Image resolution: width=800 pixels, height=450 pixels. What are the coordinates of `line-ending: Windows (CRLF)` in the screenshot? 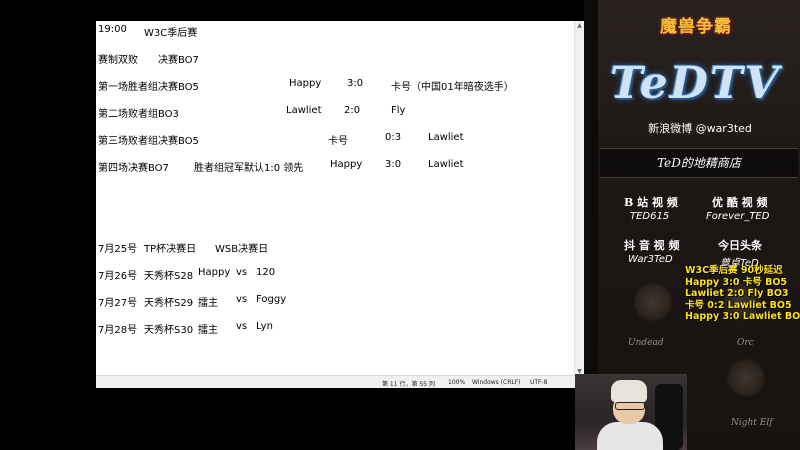 It's located at (496, 382).